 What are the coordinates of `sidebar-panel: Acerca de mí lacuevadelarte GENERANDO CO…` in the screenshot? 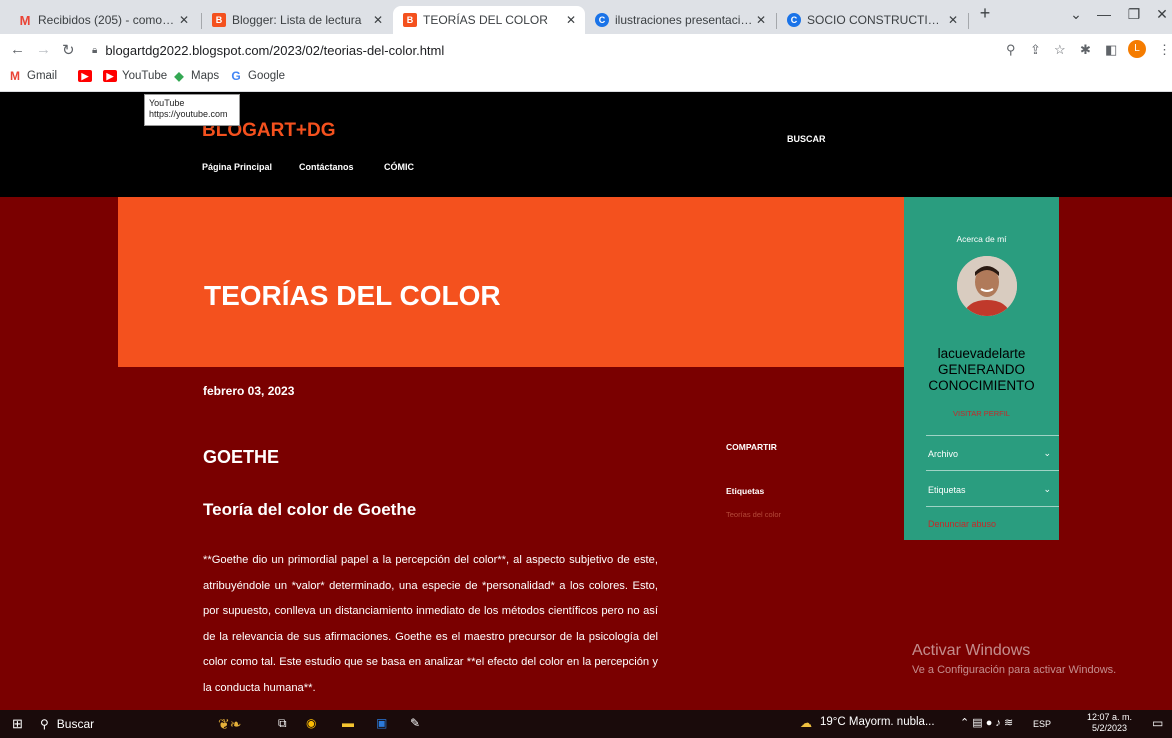 It's located at (981, 368).